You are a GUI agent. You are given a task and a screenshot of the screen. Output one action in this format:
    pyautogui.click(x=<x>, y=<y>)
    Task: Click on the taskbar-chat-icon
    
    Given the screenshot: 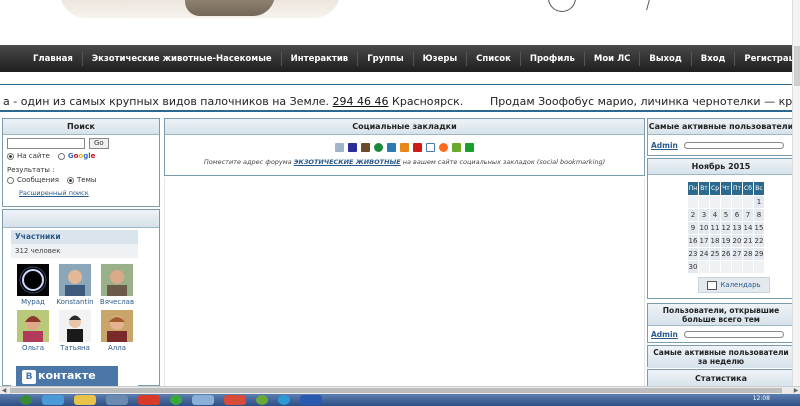 What is the action you would take?
    pyautogui.click(x=176, y=400)
    